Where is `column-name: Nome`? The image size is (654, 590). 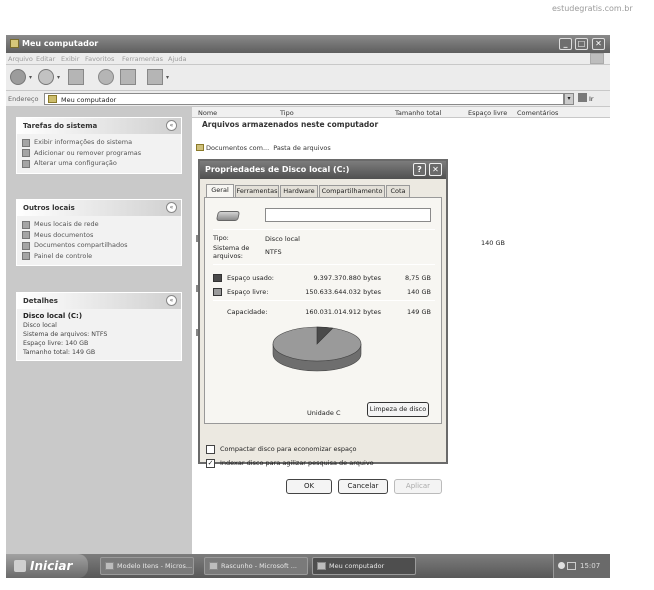 column-name: Nome is located at coordinates (207, 113).